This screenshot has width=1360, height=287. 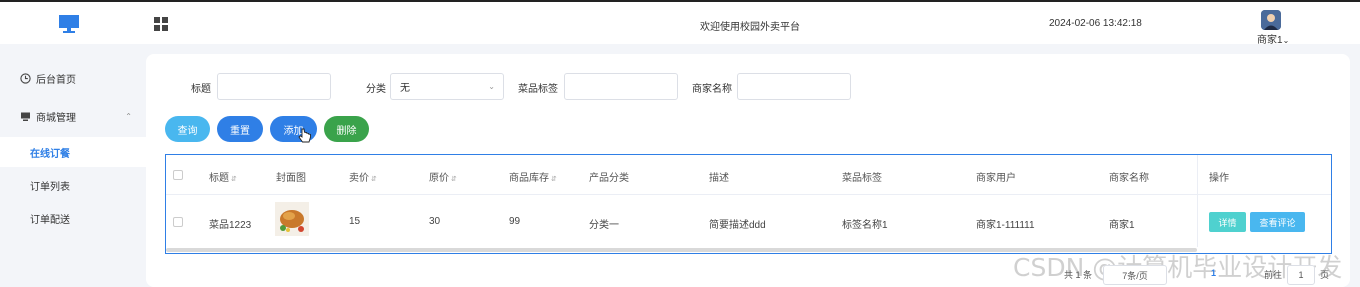 I want to click on cell-merchant-user: 商家1-111111, so click(x=1005, y=225).